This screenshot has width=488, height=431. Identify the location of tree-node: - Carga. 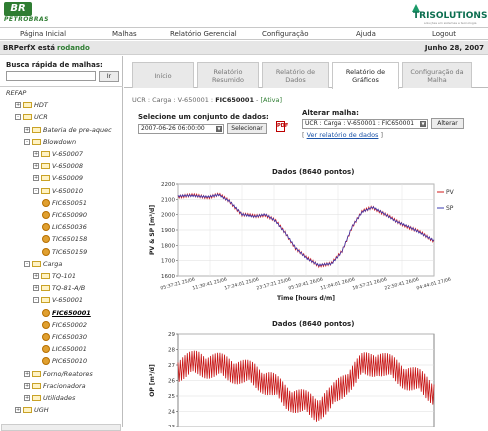
(43, 265).